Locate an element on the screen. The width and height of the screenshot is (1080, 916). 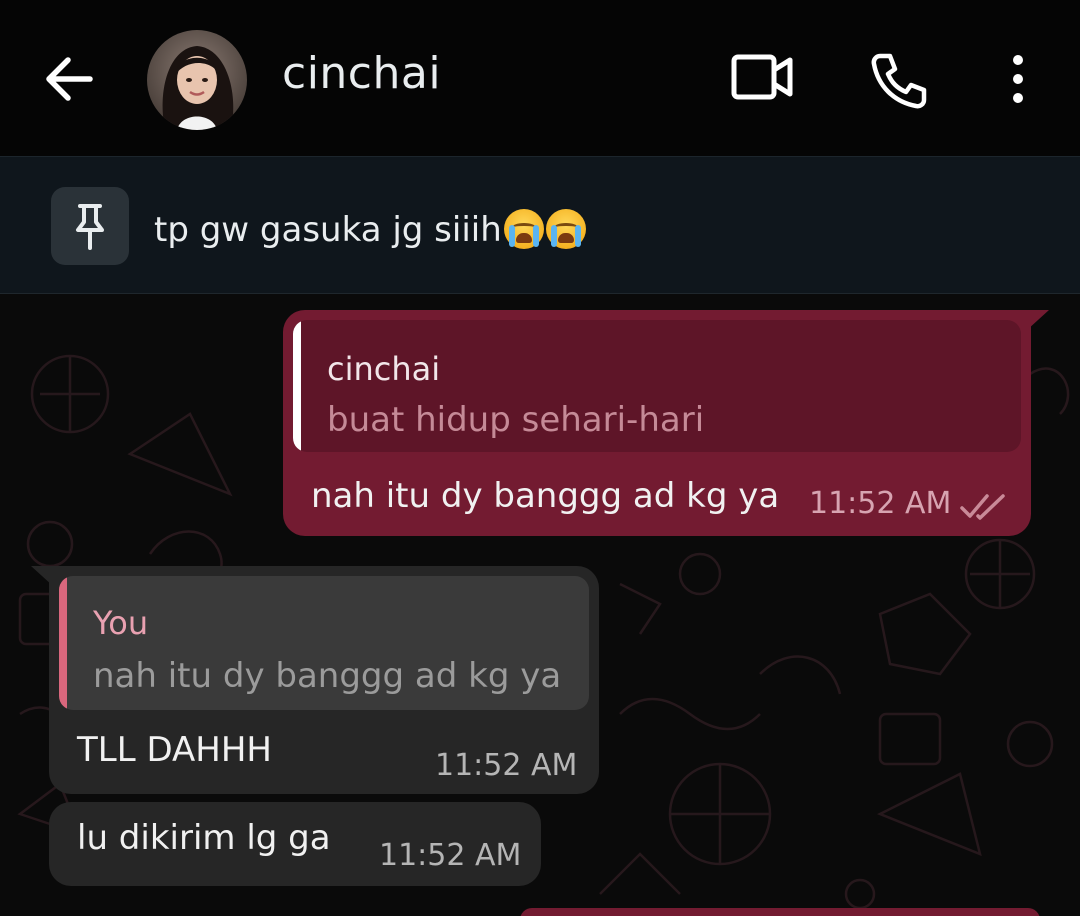
quote-author: cinchai is located at coordinates (384, 369).